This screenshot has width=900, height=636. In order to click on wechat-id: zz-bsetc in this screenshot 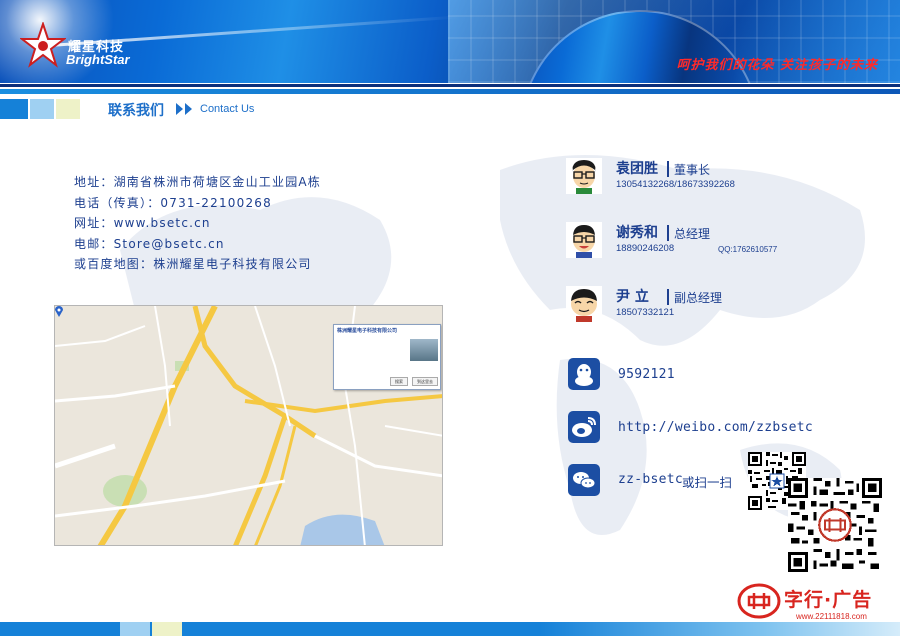, I will do `click(651, 479)`.